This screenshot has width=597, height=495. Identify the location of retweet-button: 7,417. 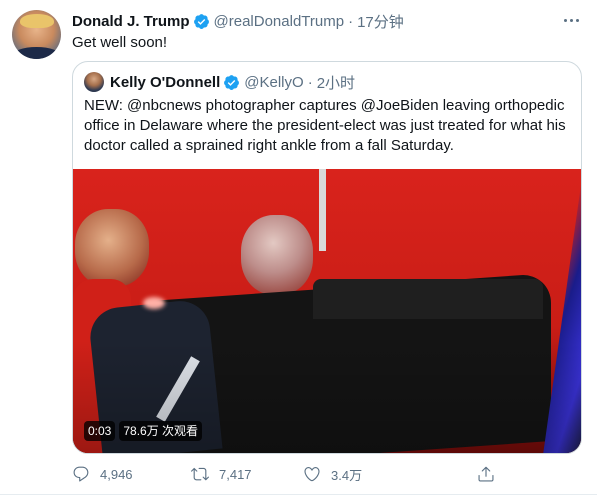
(221, 474).